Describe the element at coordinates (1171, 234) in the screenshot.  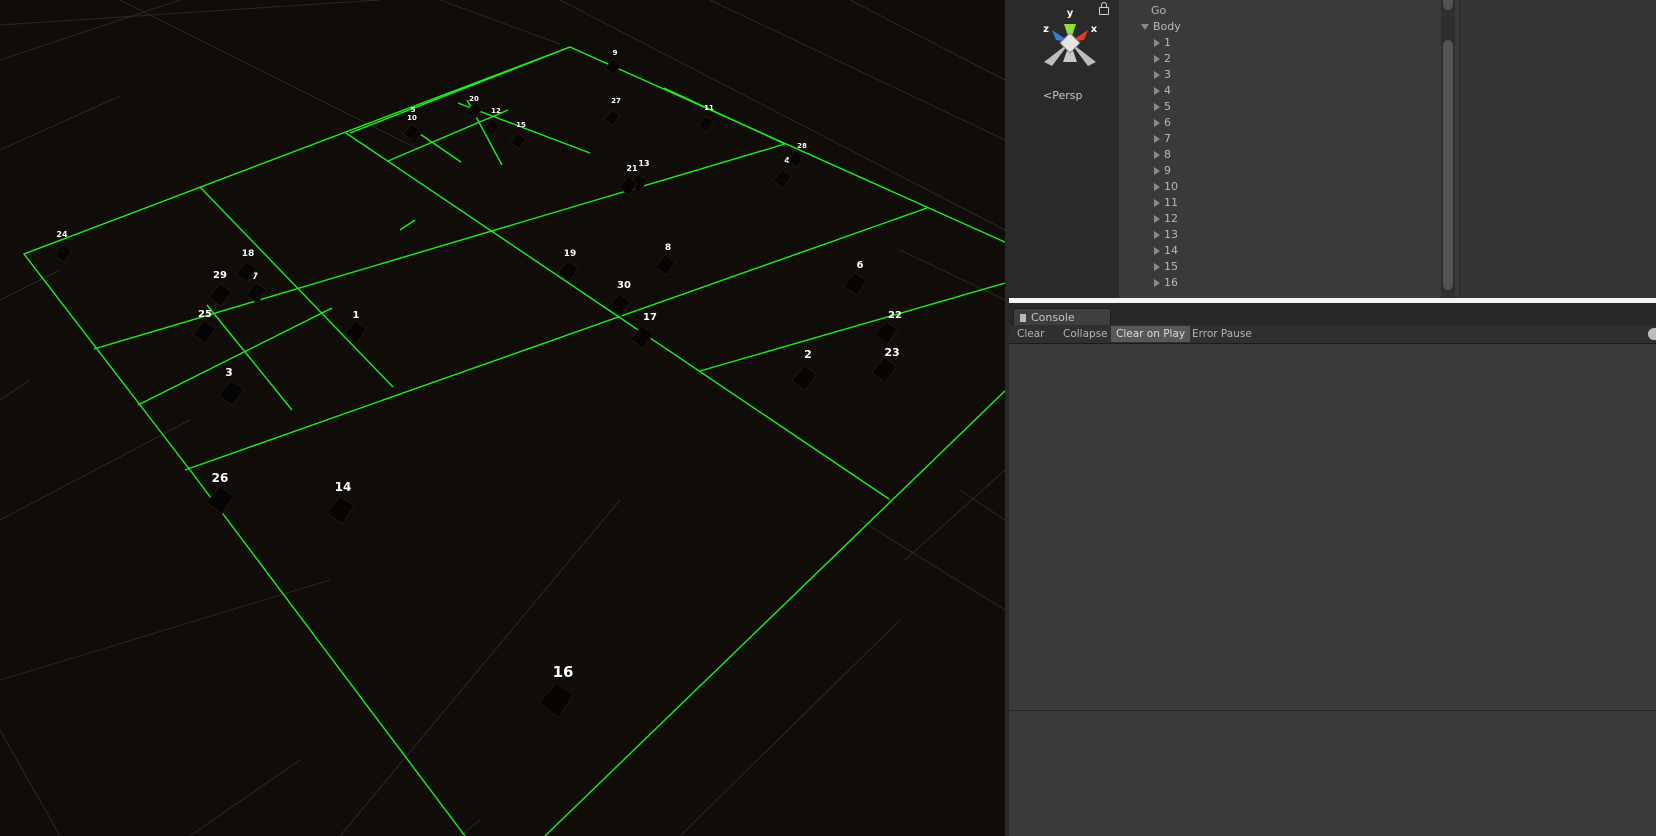
I see `hierarchy-item-label: 13` at that location.